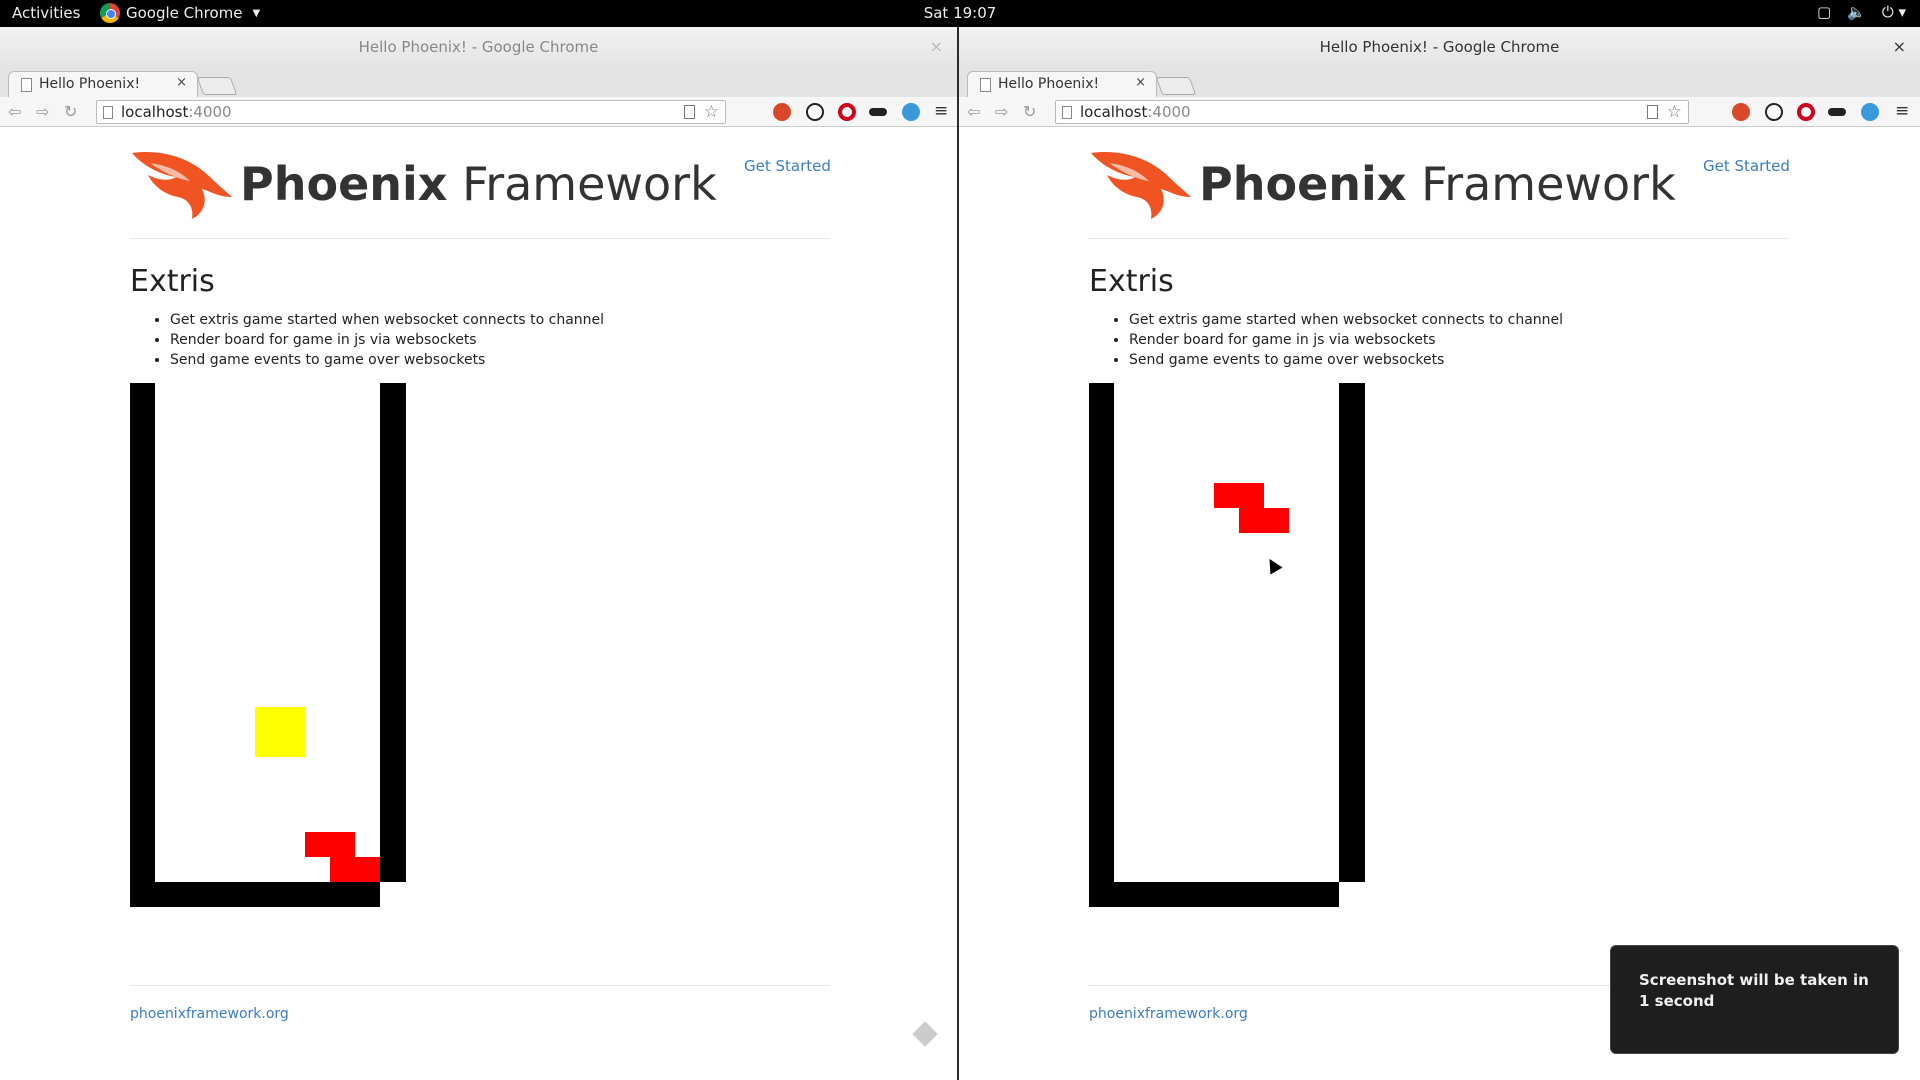  What do you see at coordinates (480, 985) in the screenshot?
I see `footer-divider` at bounding box center [480, 985].